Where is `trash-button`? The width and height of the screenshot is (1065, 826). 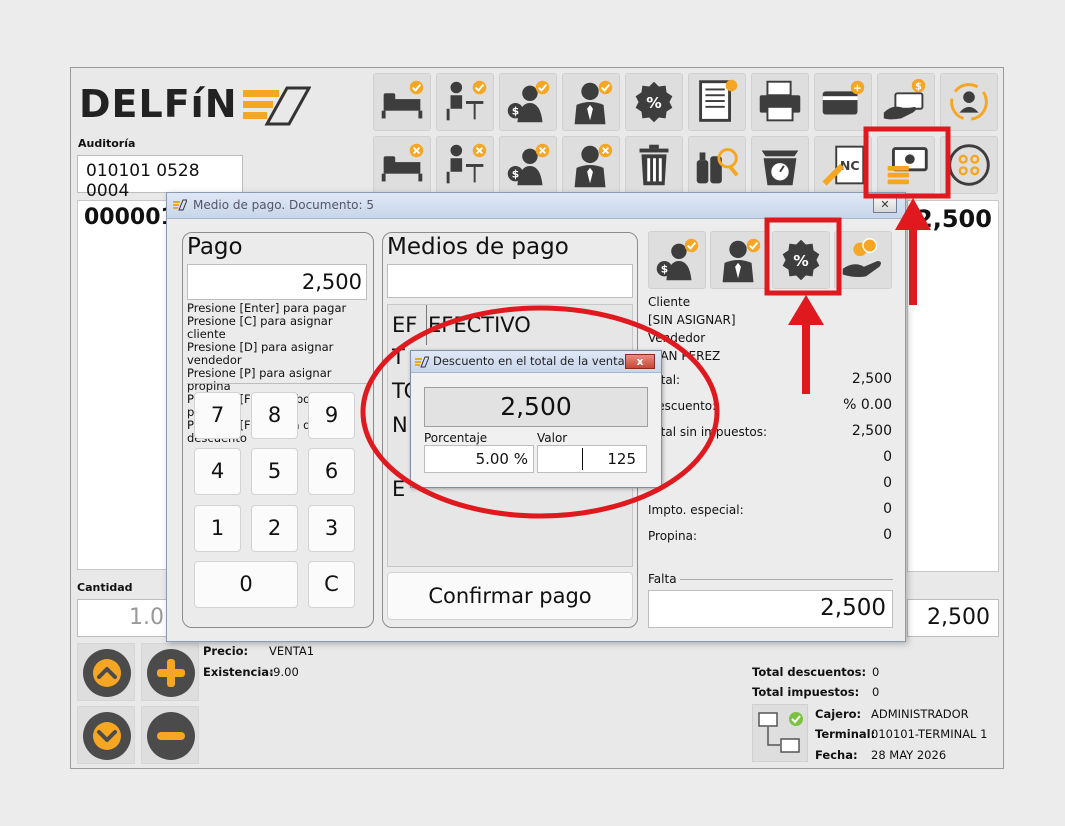
trash-button is located at coordinates (654, 165).